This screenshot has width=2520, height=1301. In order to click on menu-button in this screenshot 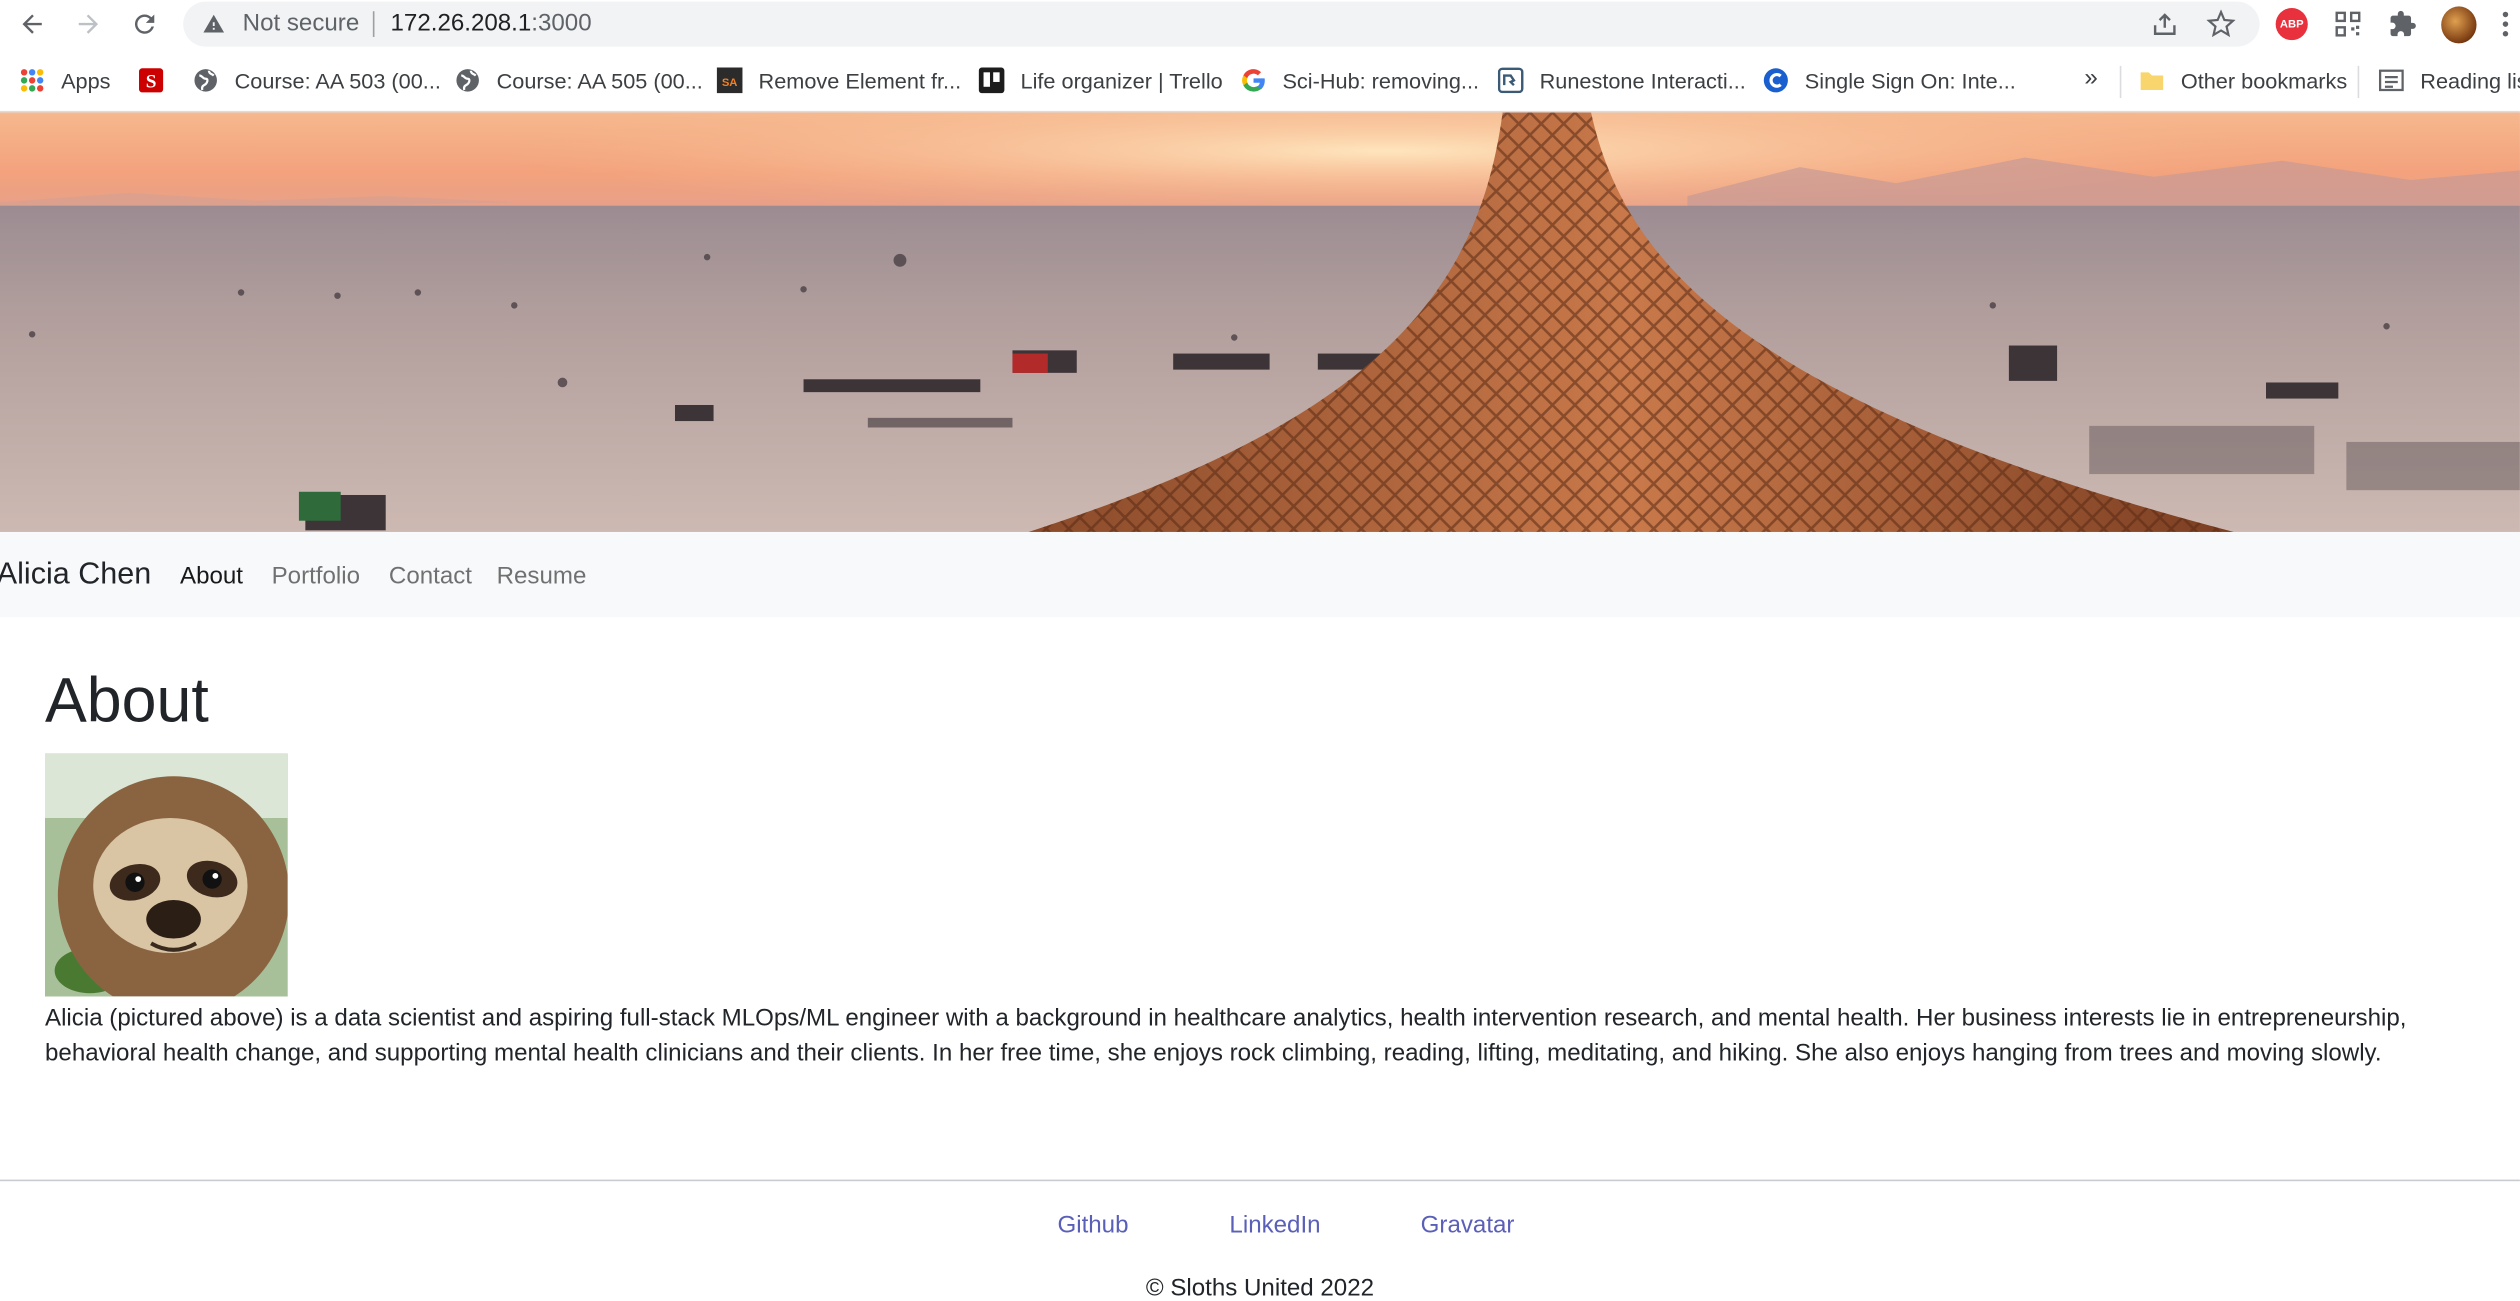, I will do `click(2505, 23)`.